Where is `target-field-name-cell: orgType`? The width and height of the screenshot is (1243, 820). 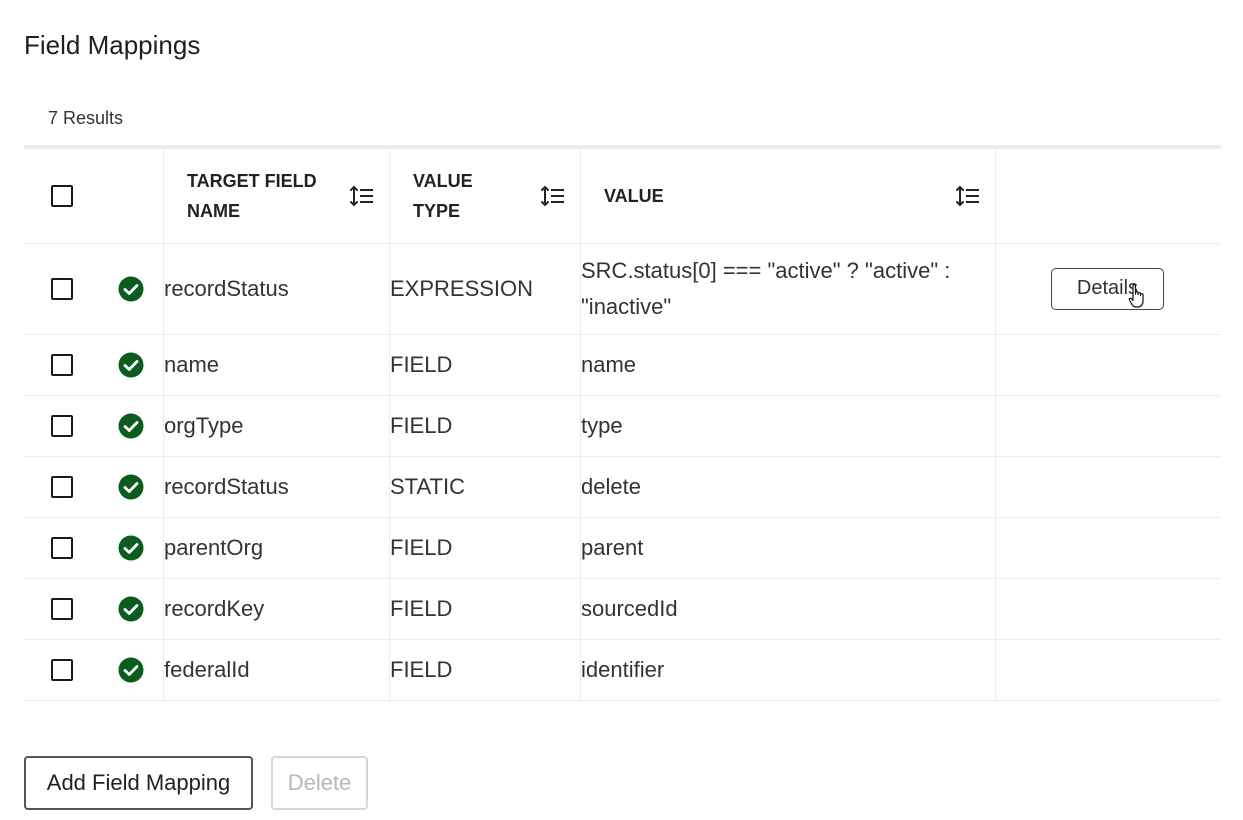
target-field-name-cell: orgType is located at coordinates (276, 426).